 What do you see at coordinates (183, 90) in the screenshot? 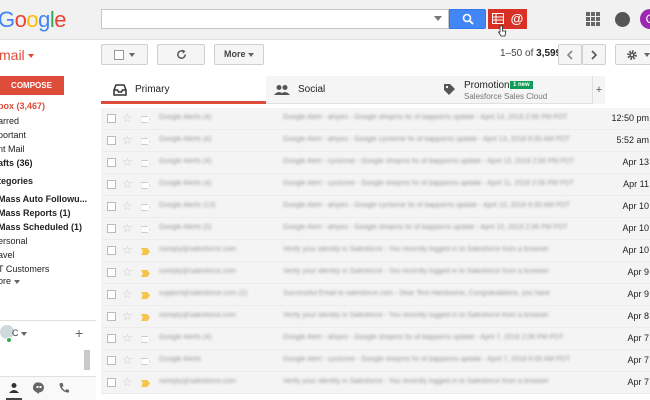
I see `tab-primary: Primary` at bounding box center [183, 90].